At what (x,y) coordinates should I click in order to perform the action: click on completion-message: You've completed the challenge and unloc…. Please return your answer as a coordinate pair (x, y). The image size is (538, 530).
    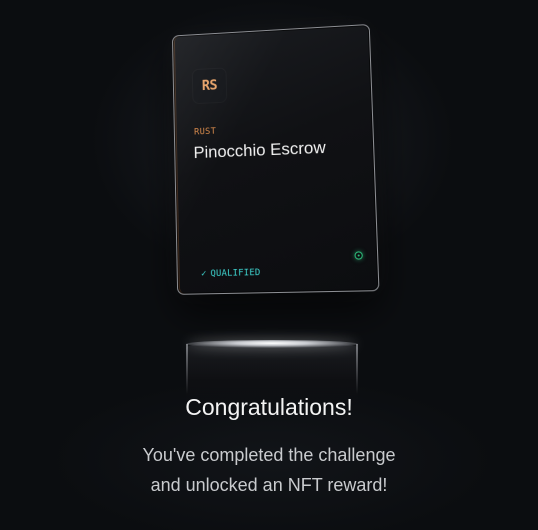
    Looking at the image, I should click on (269, 470).